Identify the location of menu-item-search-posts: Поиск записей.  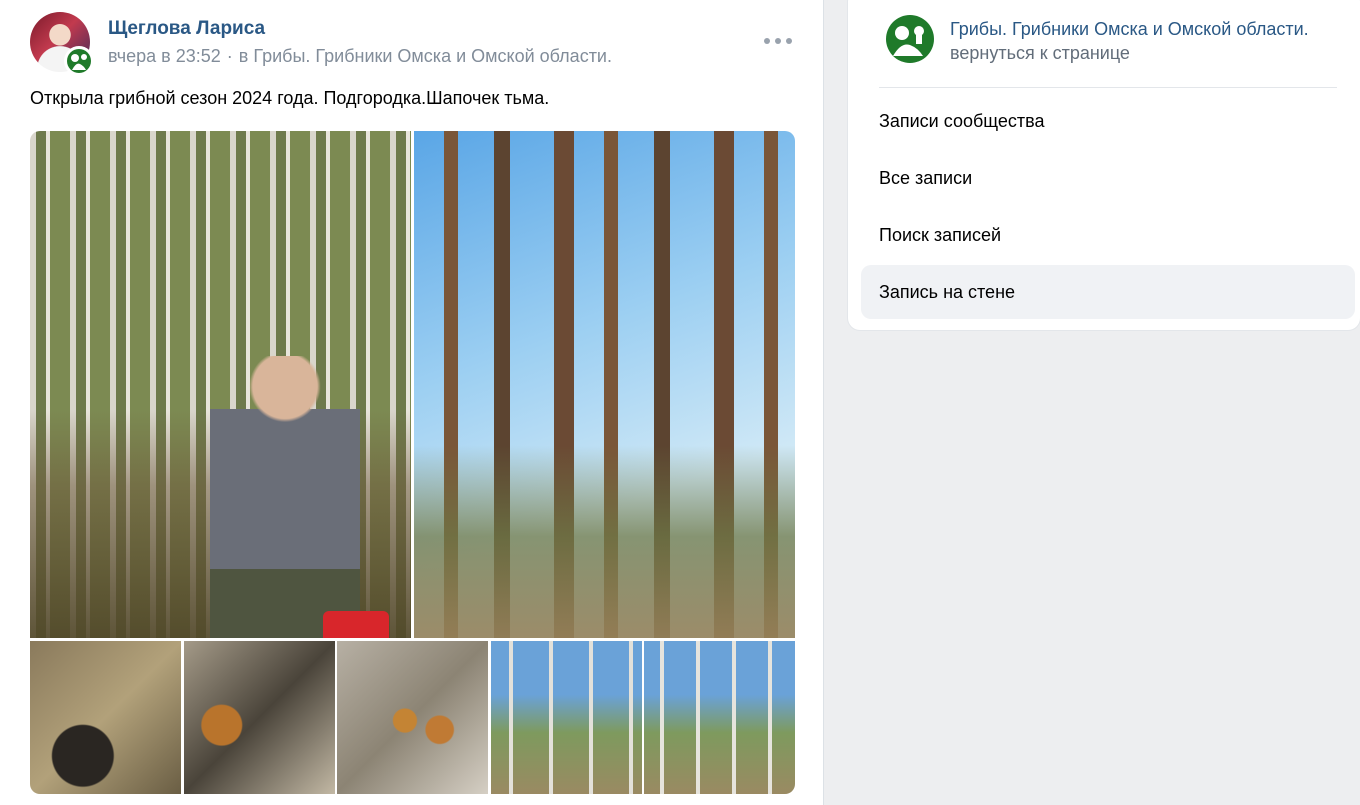
(1108, 235).